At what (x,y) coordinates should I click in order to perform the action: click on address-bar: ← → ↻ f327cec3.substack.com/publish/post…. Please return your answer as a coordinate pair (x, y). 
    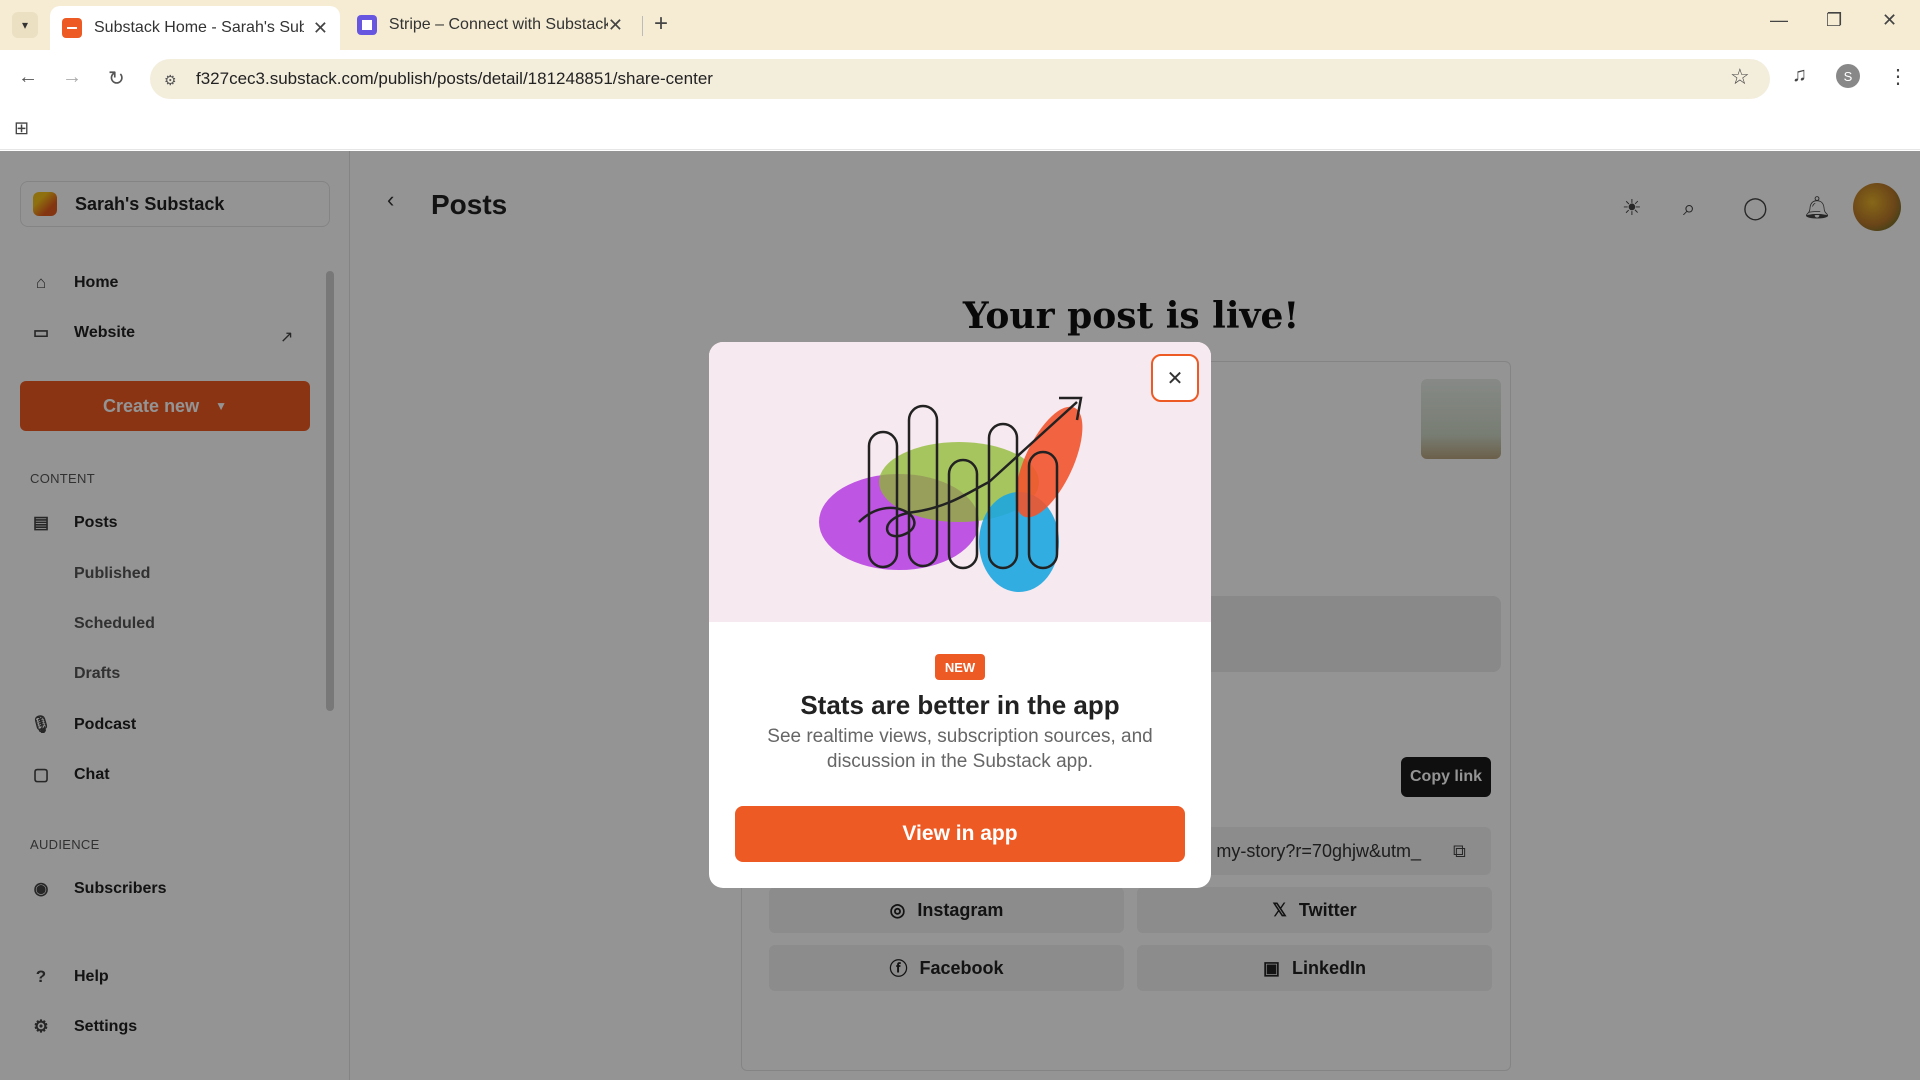
    Looking at the image, I should click on (960, 79).